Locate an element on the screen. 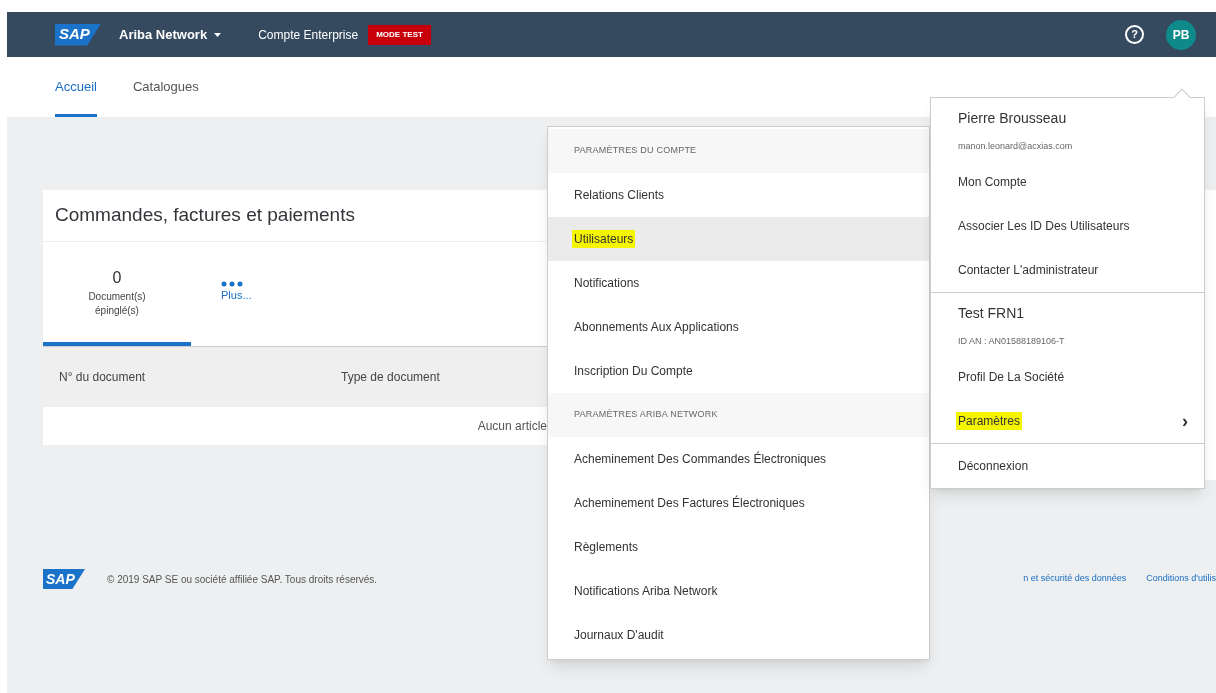 Image resolution: width=1216 pixels, height=693 pixels. avatar-button: PB is located at coordinates (1181, 34).